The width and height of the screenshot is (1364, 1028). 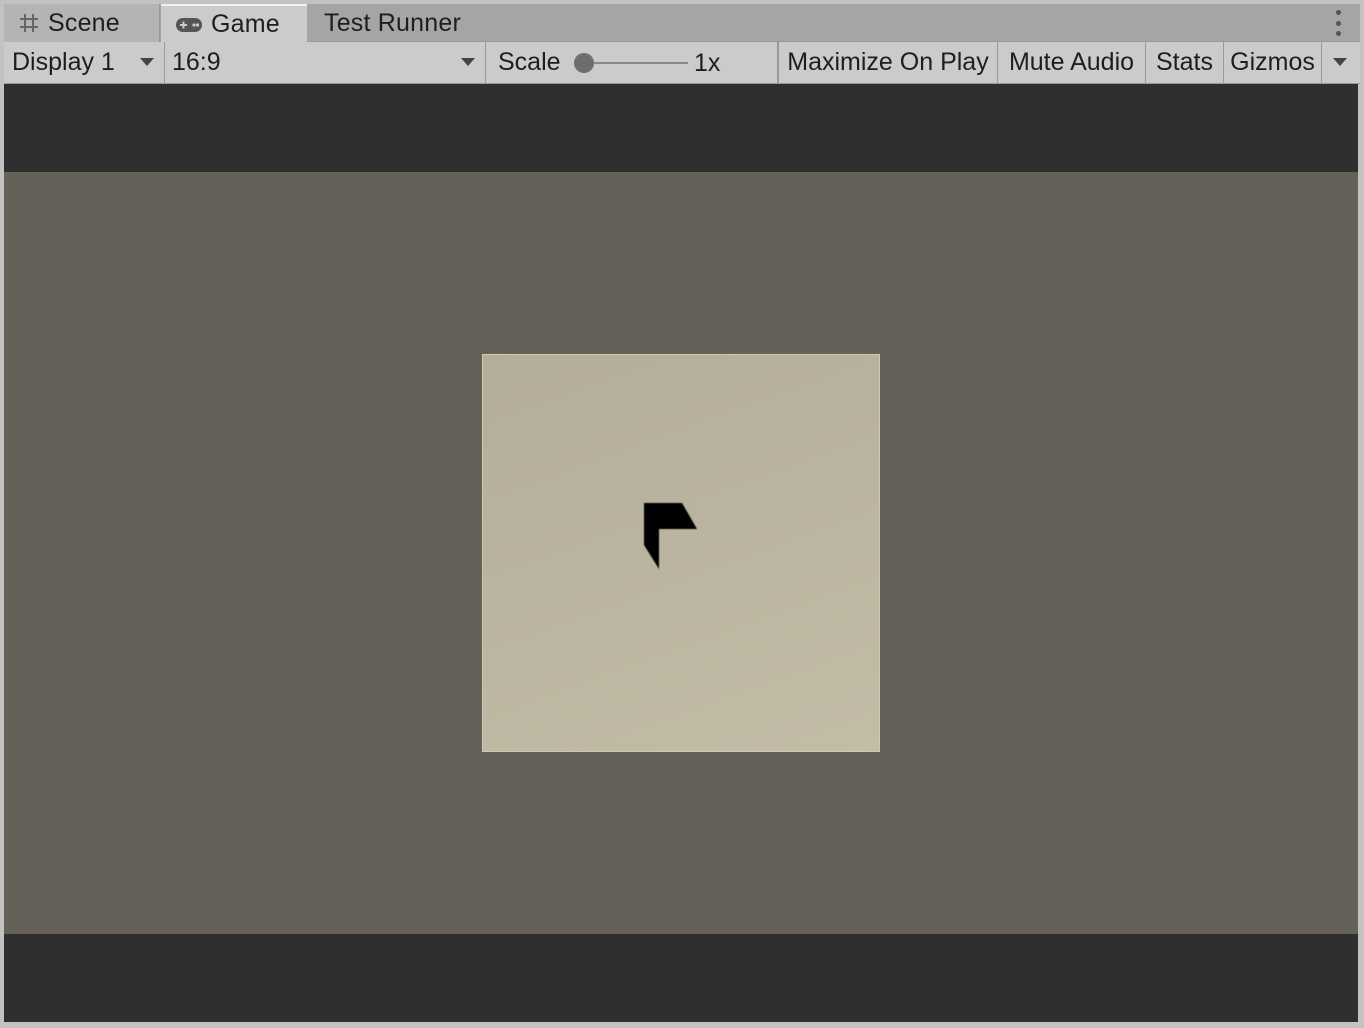 I want to click on tab-test-runner-label: Test Runner, so click(x=392, y=22).